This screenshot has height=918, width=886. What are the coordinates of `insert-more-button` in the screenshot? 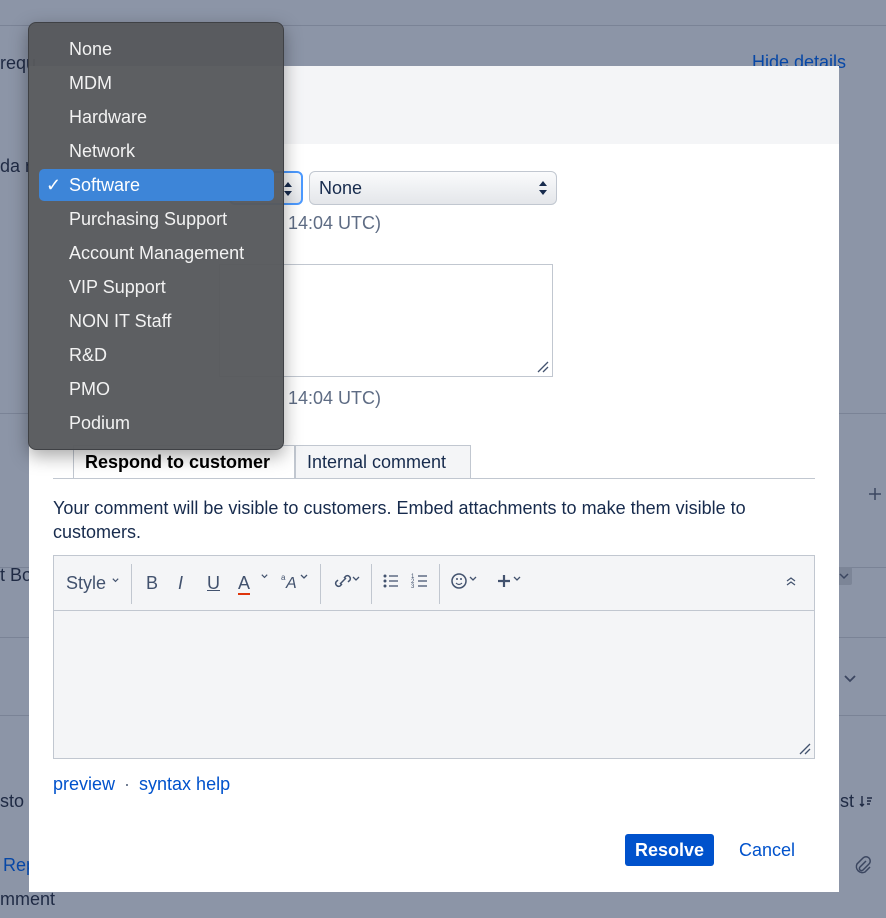 It's located at (511, 583).